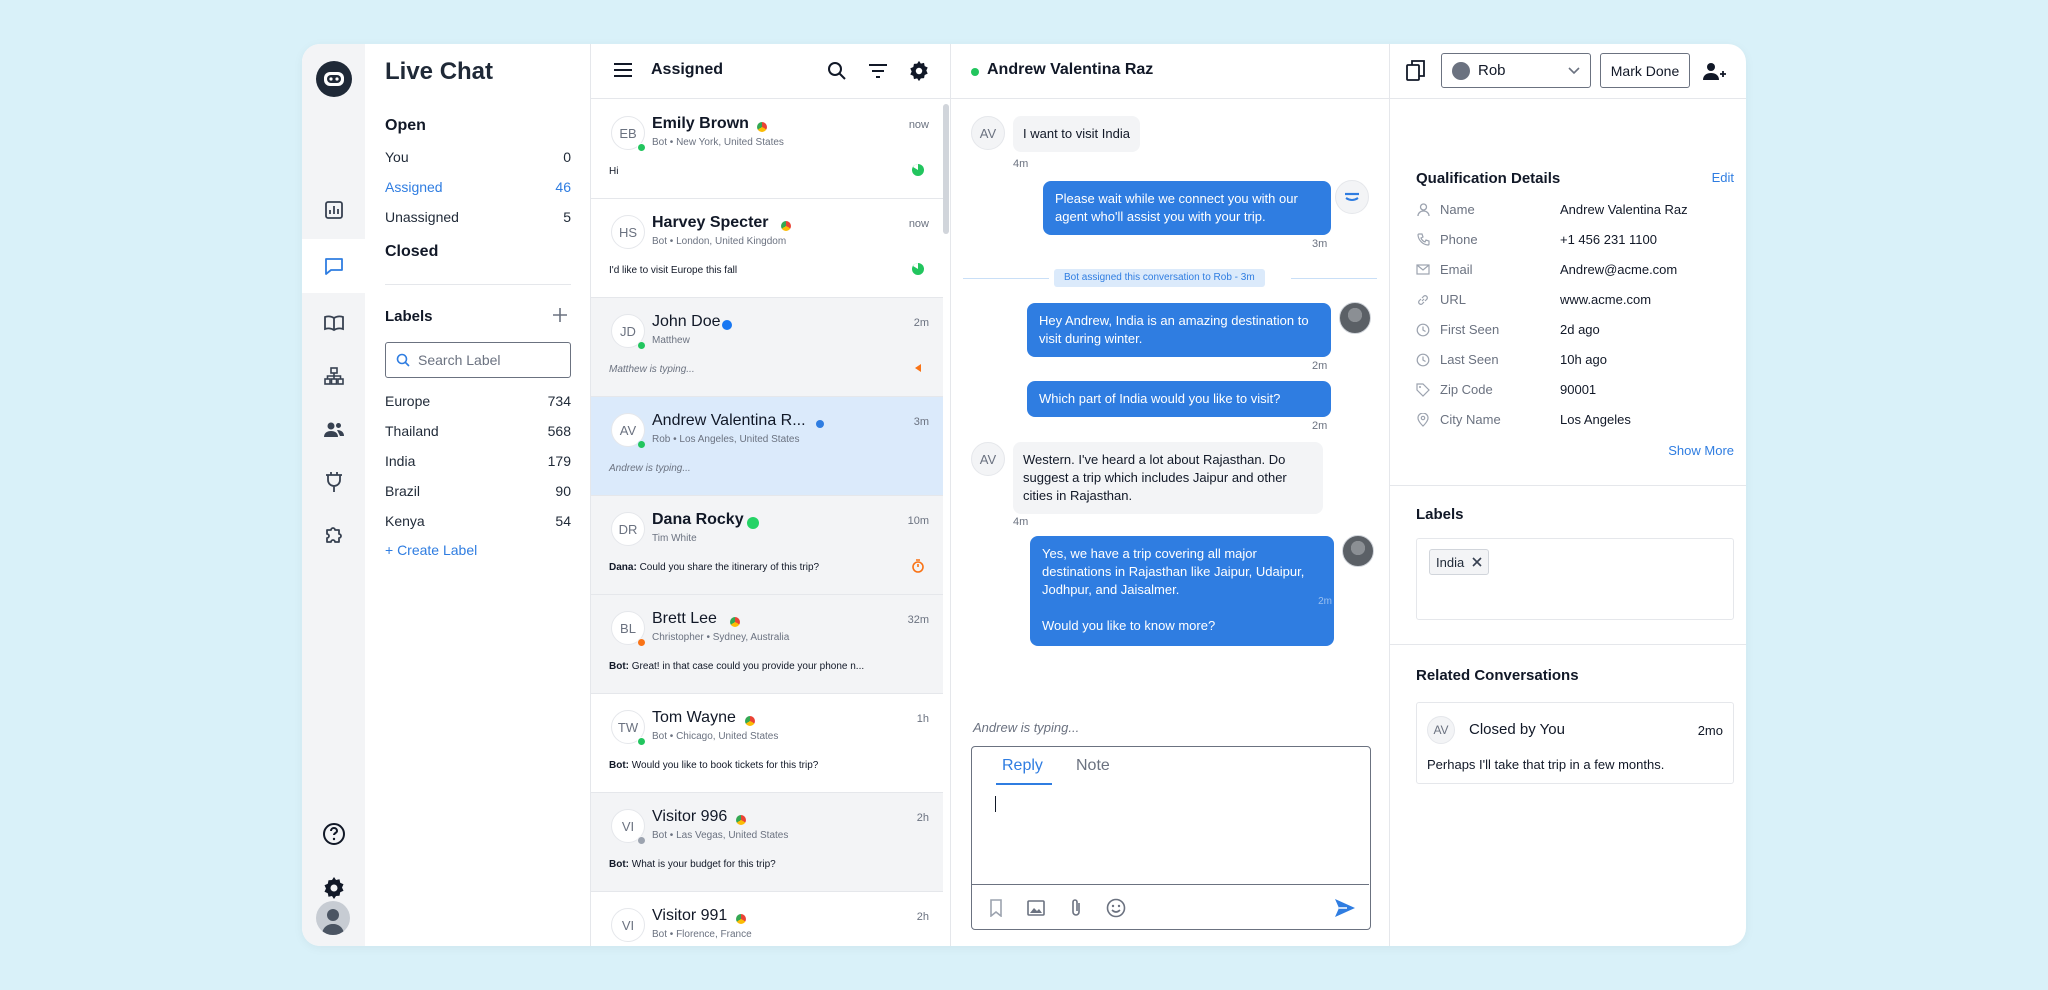 Image resolution: width=2048 pixels, height=990 pixels. I want to click on list-settings-icon, so click(919, 73).